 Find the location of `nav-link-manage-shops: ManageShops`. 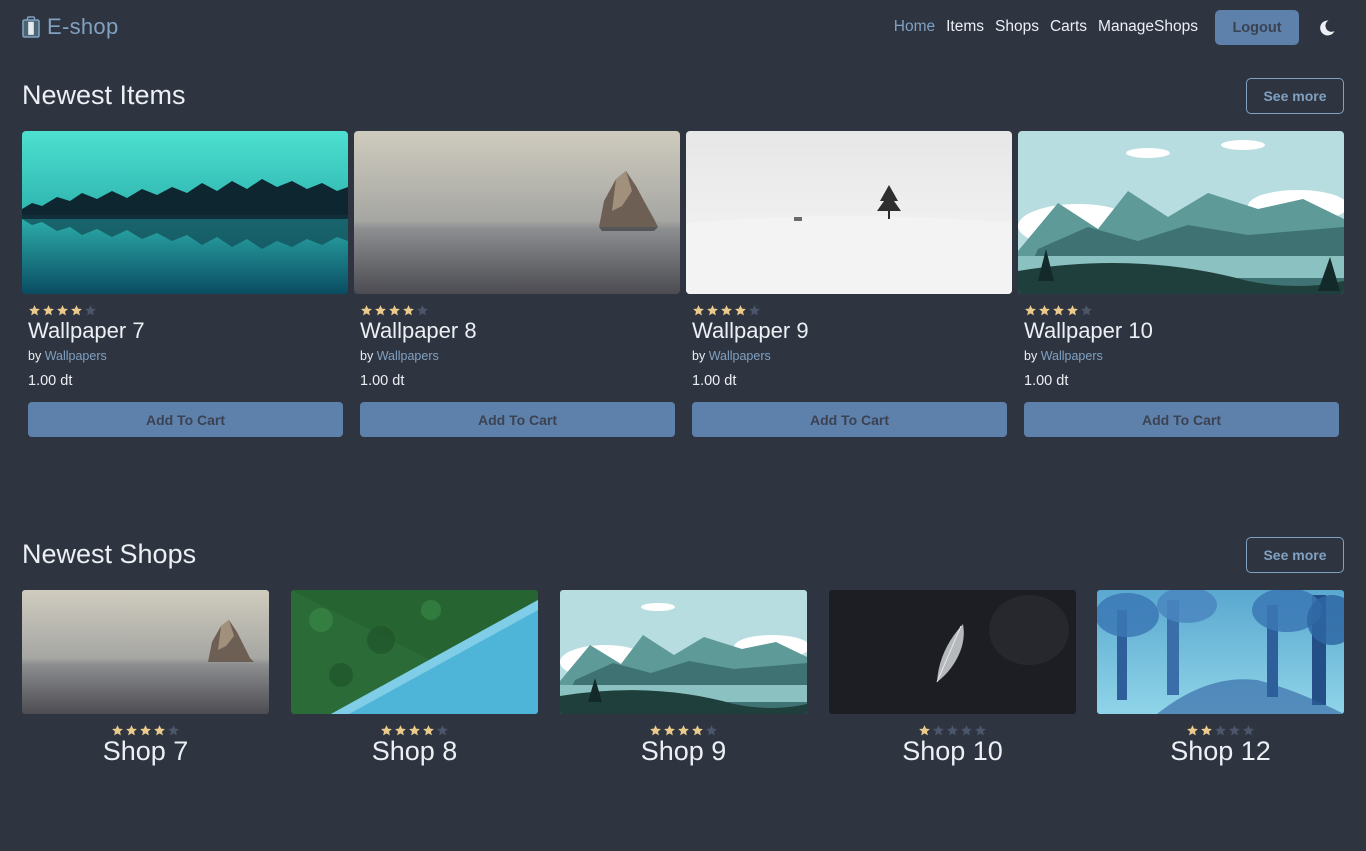

nav-link-manage-shops: ManageShops is located at coordinates (1148, 27).